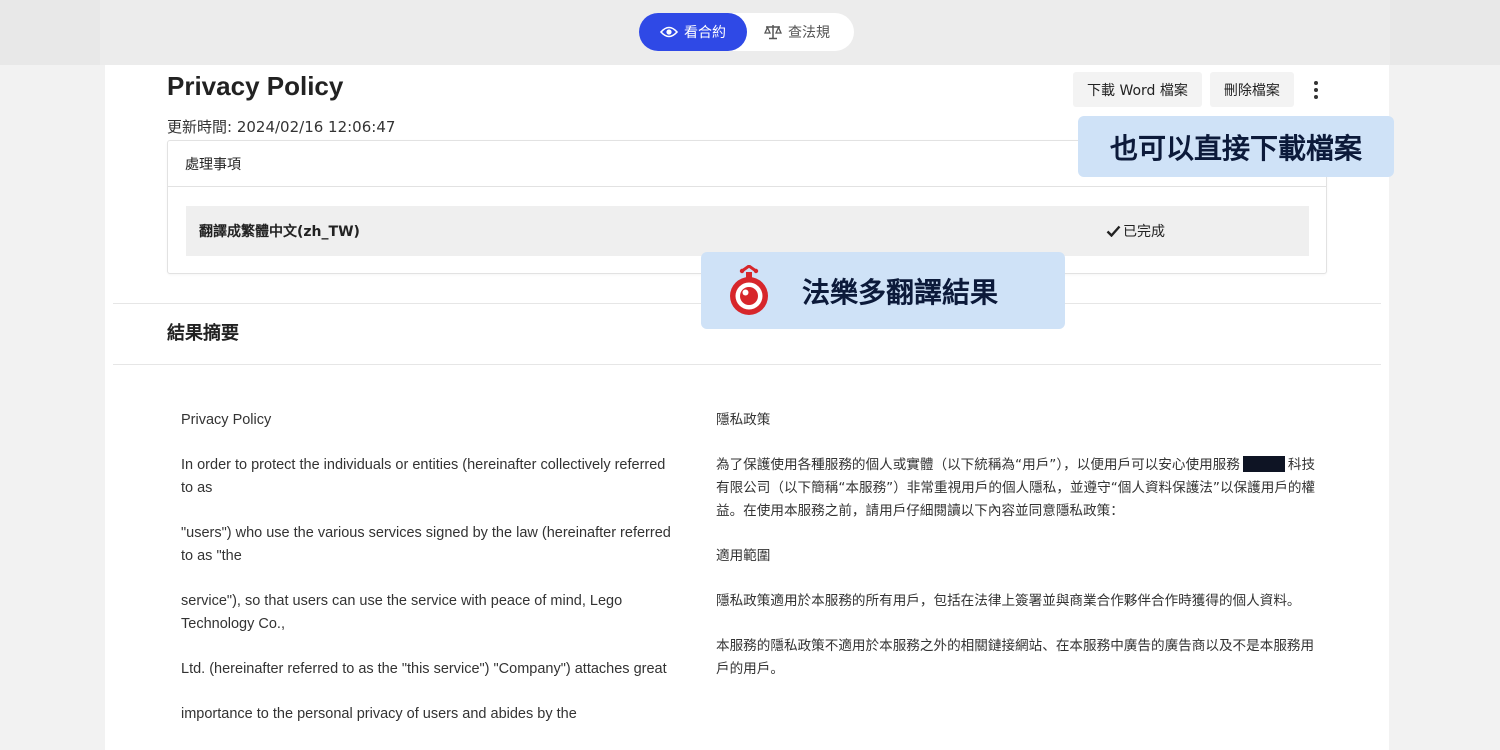 The width and height of the screenshot is (1500, 750). I want to click on updated-timestamp: 更新時間: 2024/02/16 12:06:47, so click(281, 127).